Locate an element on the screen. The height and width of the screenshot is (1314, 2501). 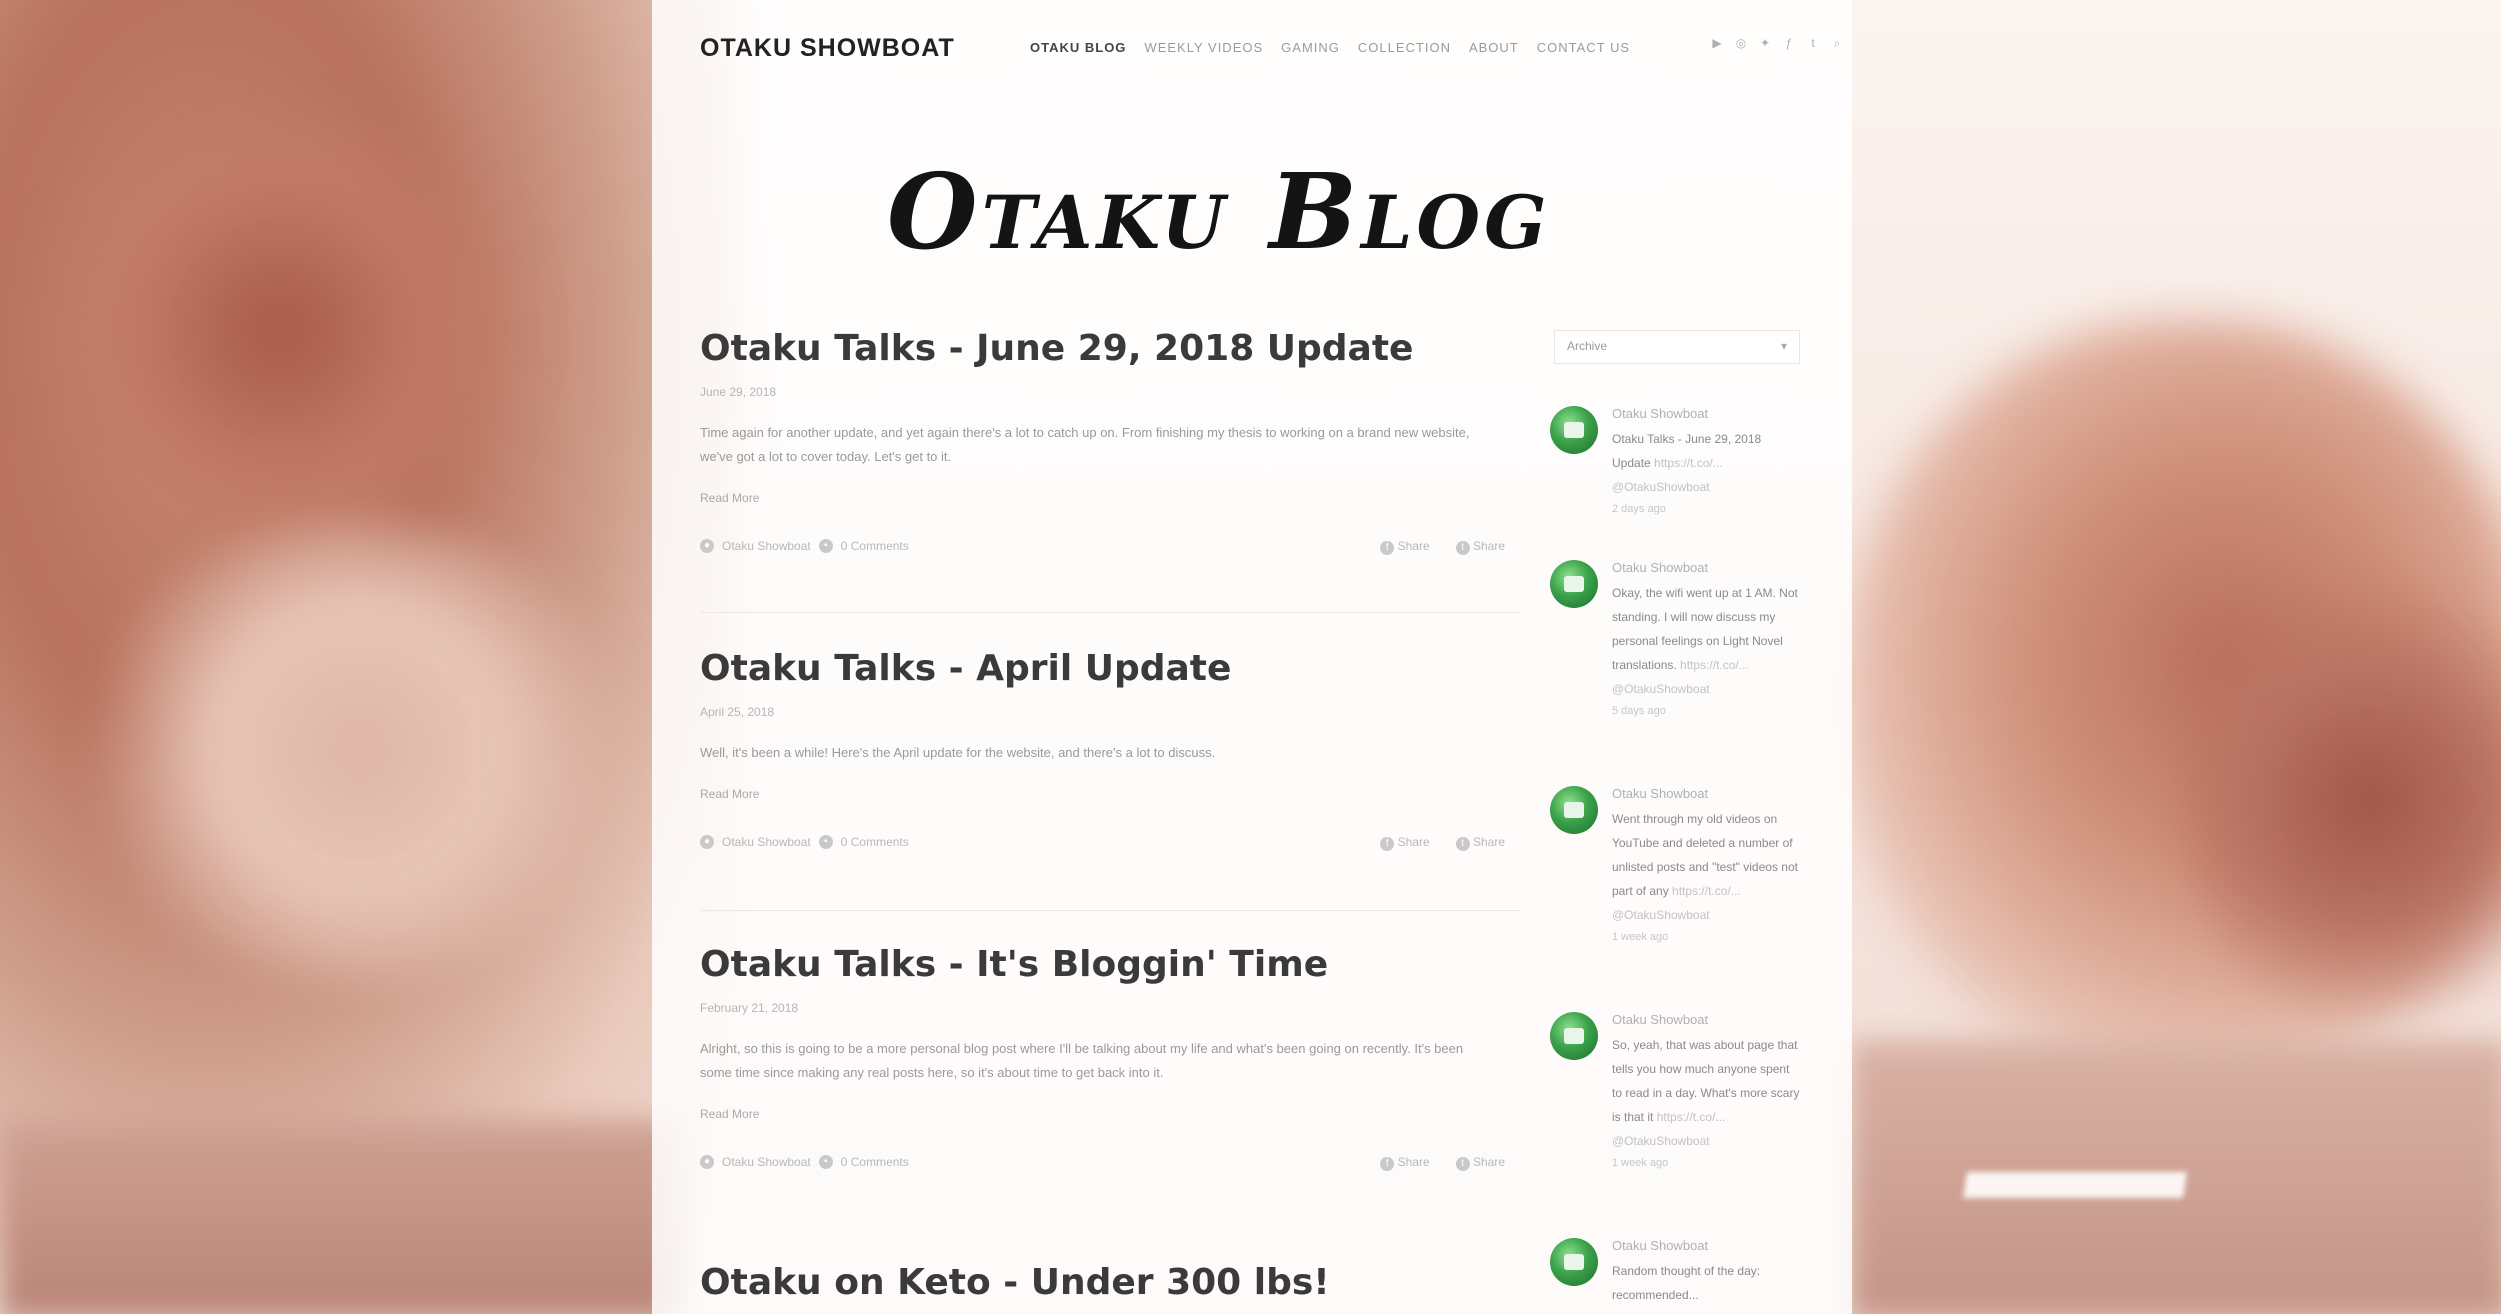
post-title: Otaku on Keto - Under 300 lbs! is located at coordinates (1102, 1282).